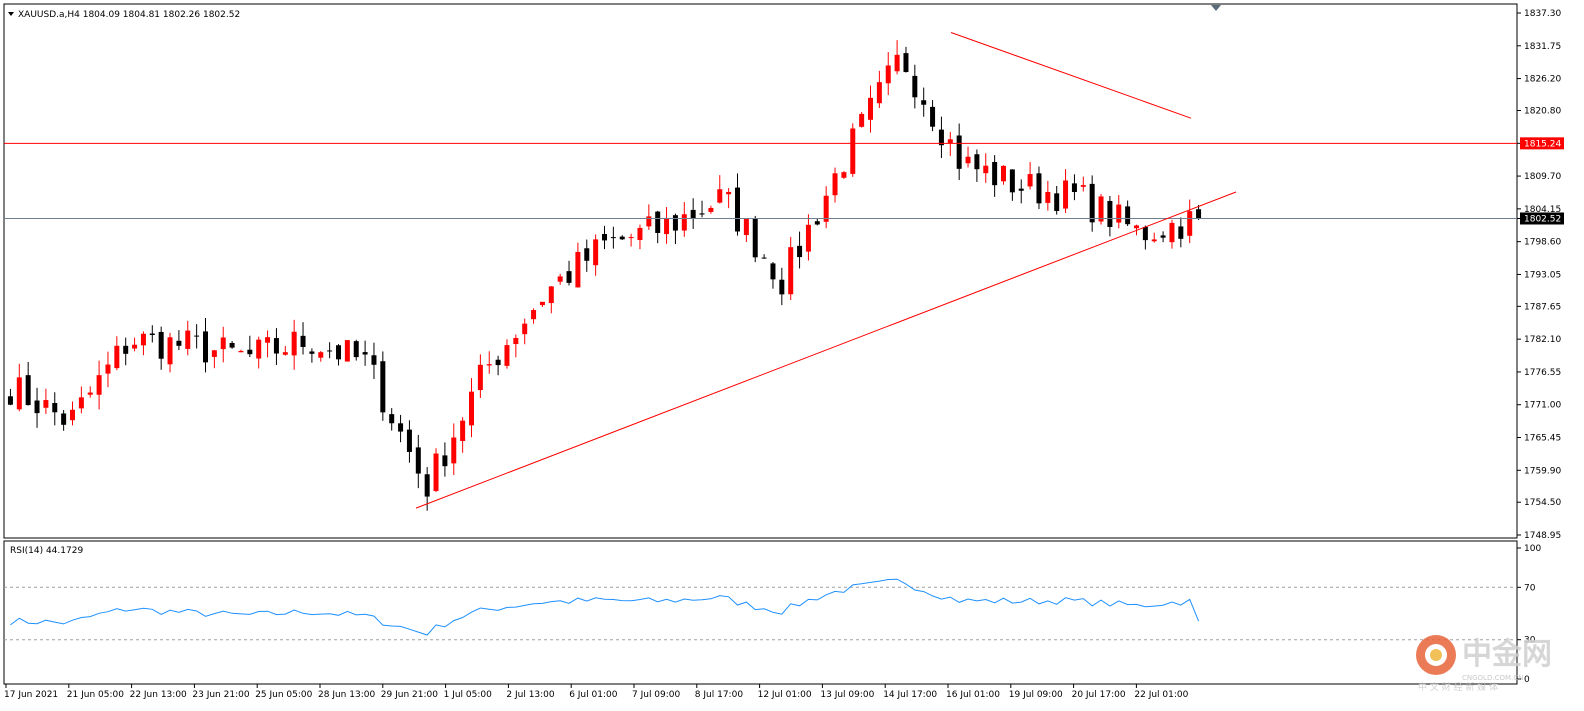  I want to click on price-tick-label: 1826.20, so click(1542, 80).